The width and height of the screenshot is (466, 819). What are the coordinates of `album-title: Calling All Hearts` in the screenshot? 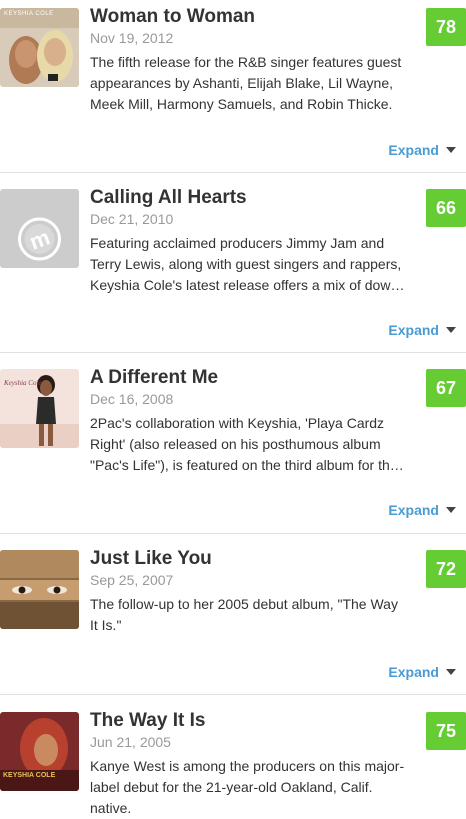 It's located at (168, 198).